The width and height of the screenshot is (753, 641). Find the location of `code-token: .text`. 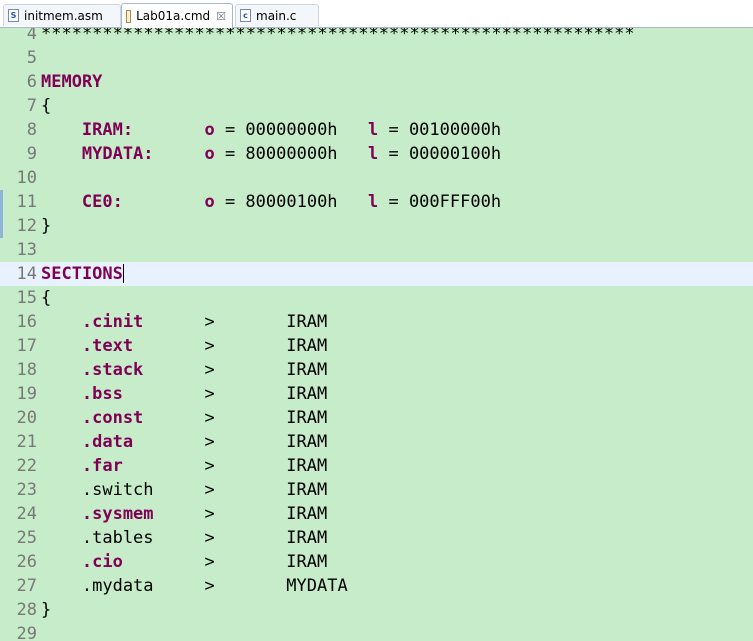

code-token: .text is located at coordinates (107, 346).